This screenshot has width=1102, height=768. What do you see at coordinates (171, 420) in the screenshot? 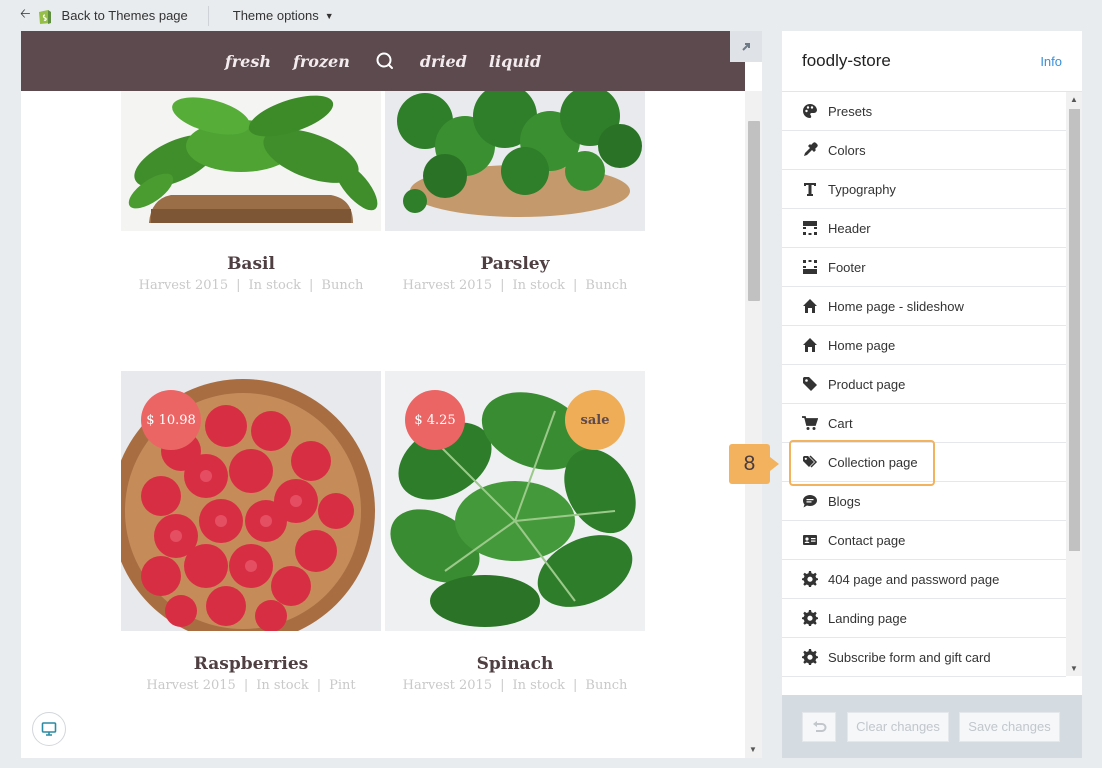
I see `price-badge-raspberries: $ 10.98` at bounding box center [171, 420].